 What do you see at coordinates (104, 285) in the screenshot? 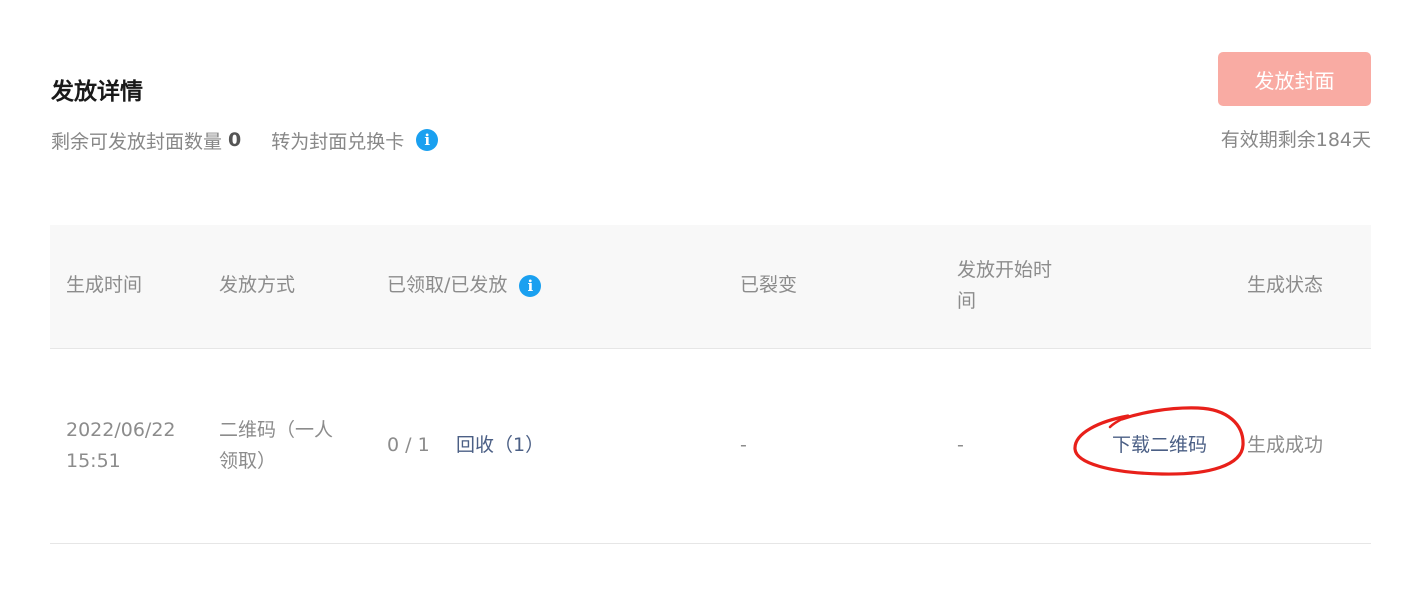
I see `column-header-created-time: 生成时间` at bounding box center [104, 285].